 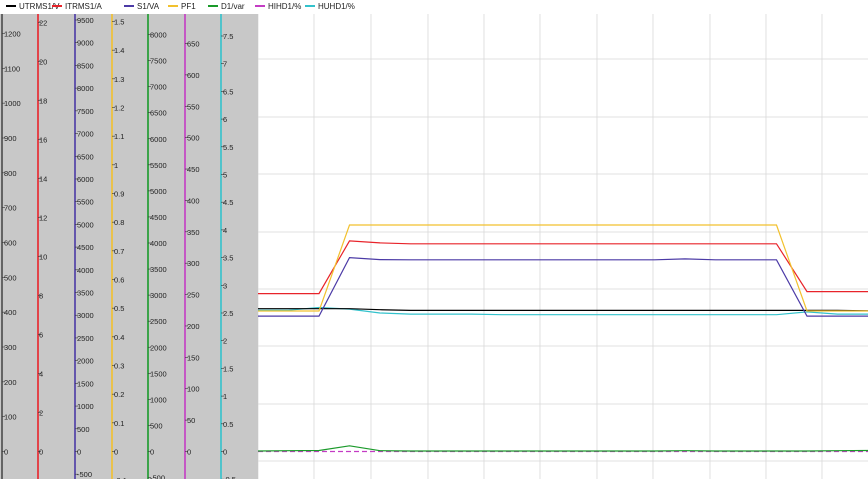 I want to click on y-axis-tick-label: -500, so click(x=157, y=476).